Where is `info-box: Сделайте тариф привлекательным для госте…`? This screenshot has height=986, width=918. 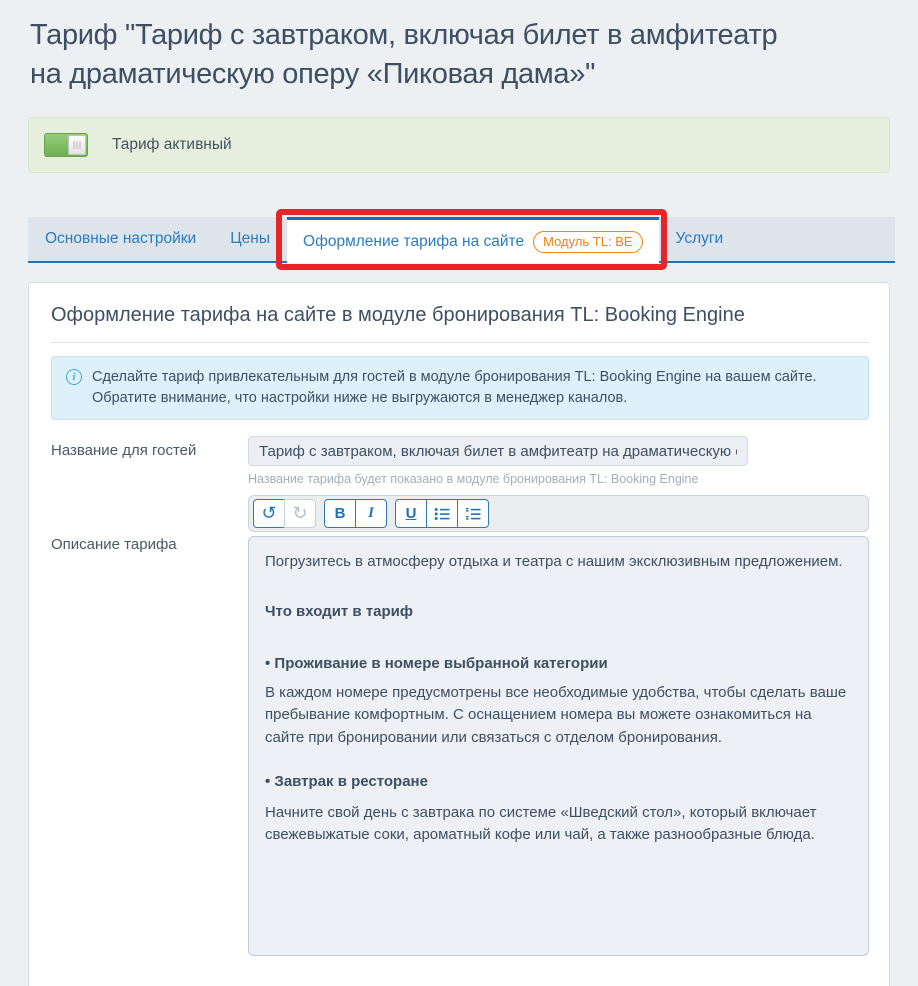
info-box: Сделайте тариф привлекательным для госте… is located at coordinates (460, 388).